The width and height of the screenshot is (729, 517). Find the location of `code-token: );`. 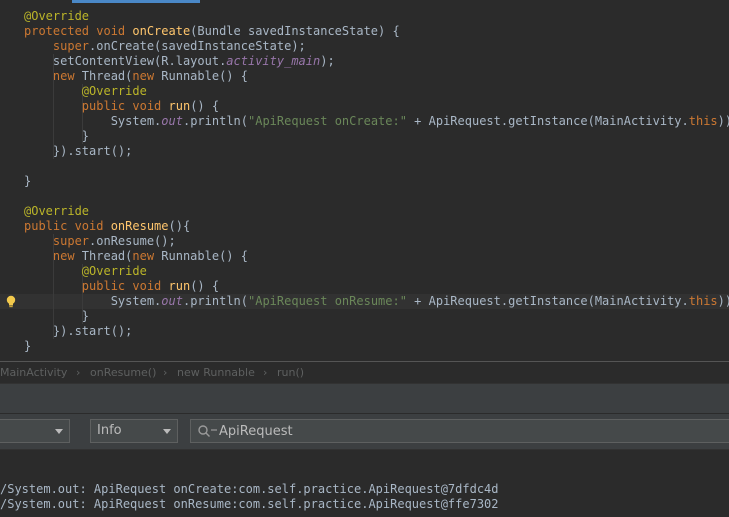

code-token: ); is located at coordinates (327, 61).